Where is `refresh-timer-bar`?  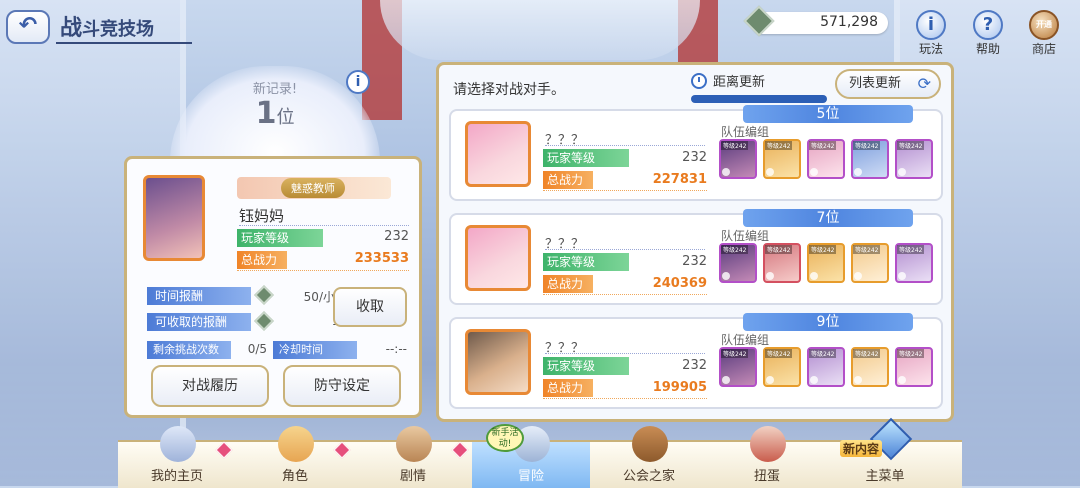 refresh-timer-bar is located at coordinates (759, 99).